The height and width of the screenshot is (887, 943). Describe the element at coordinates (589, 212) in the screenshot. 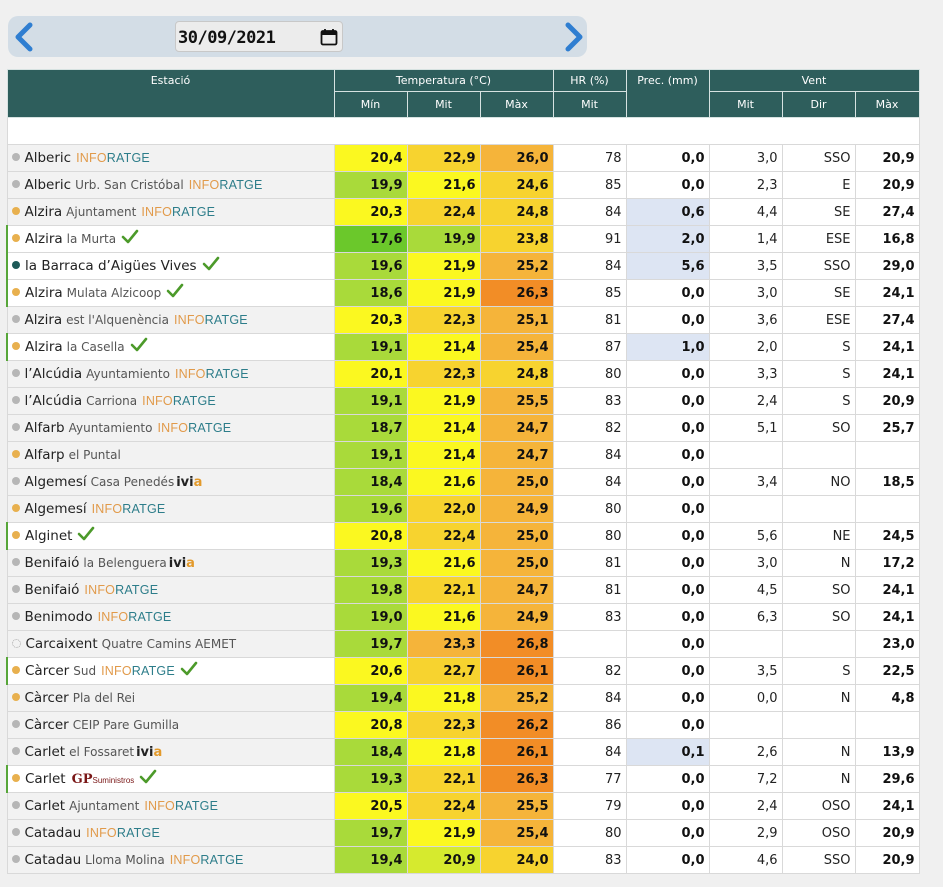

I see `humidity-cell: 84` at that location.